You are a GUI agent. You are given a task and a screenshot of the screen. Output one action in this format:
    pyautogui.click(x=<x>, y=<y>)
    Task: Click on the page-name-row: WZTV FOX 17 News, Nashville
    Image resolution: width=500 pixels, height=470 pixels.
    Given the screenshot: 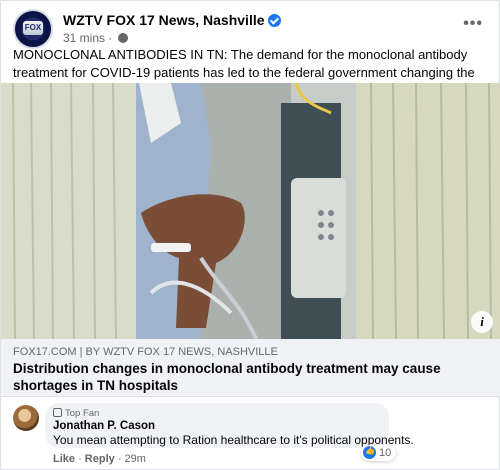 What is the action you would take?
    pyautogui.click(x=172, y=20)
    